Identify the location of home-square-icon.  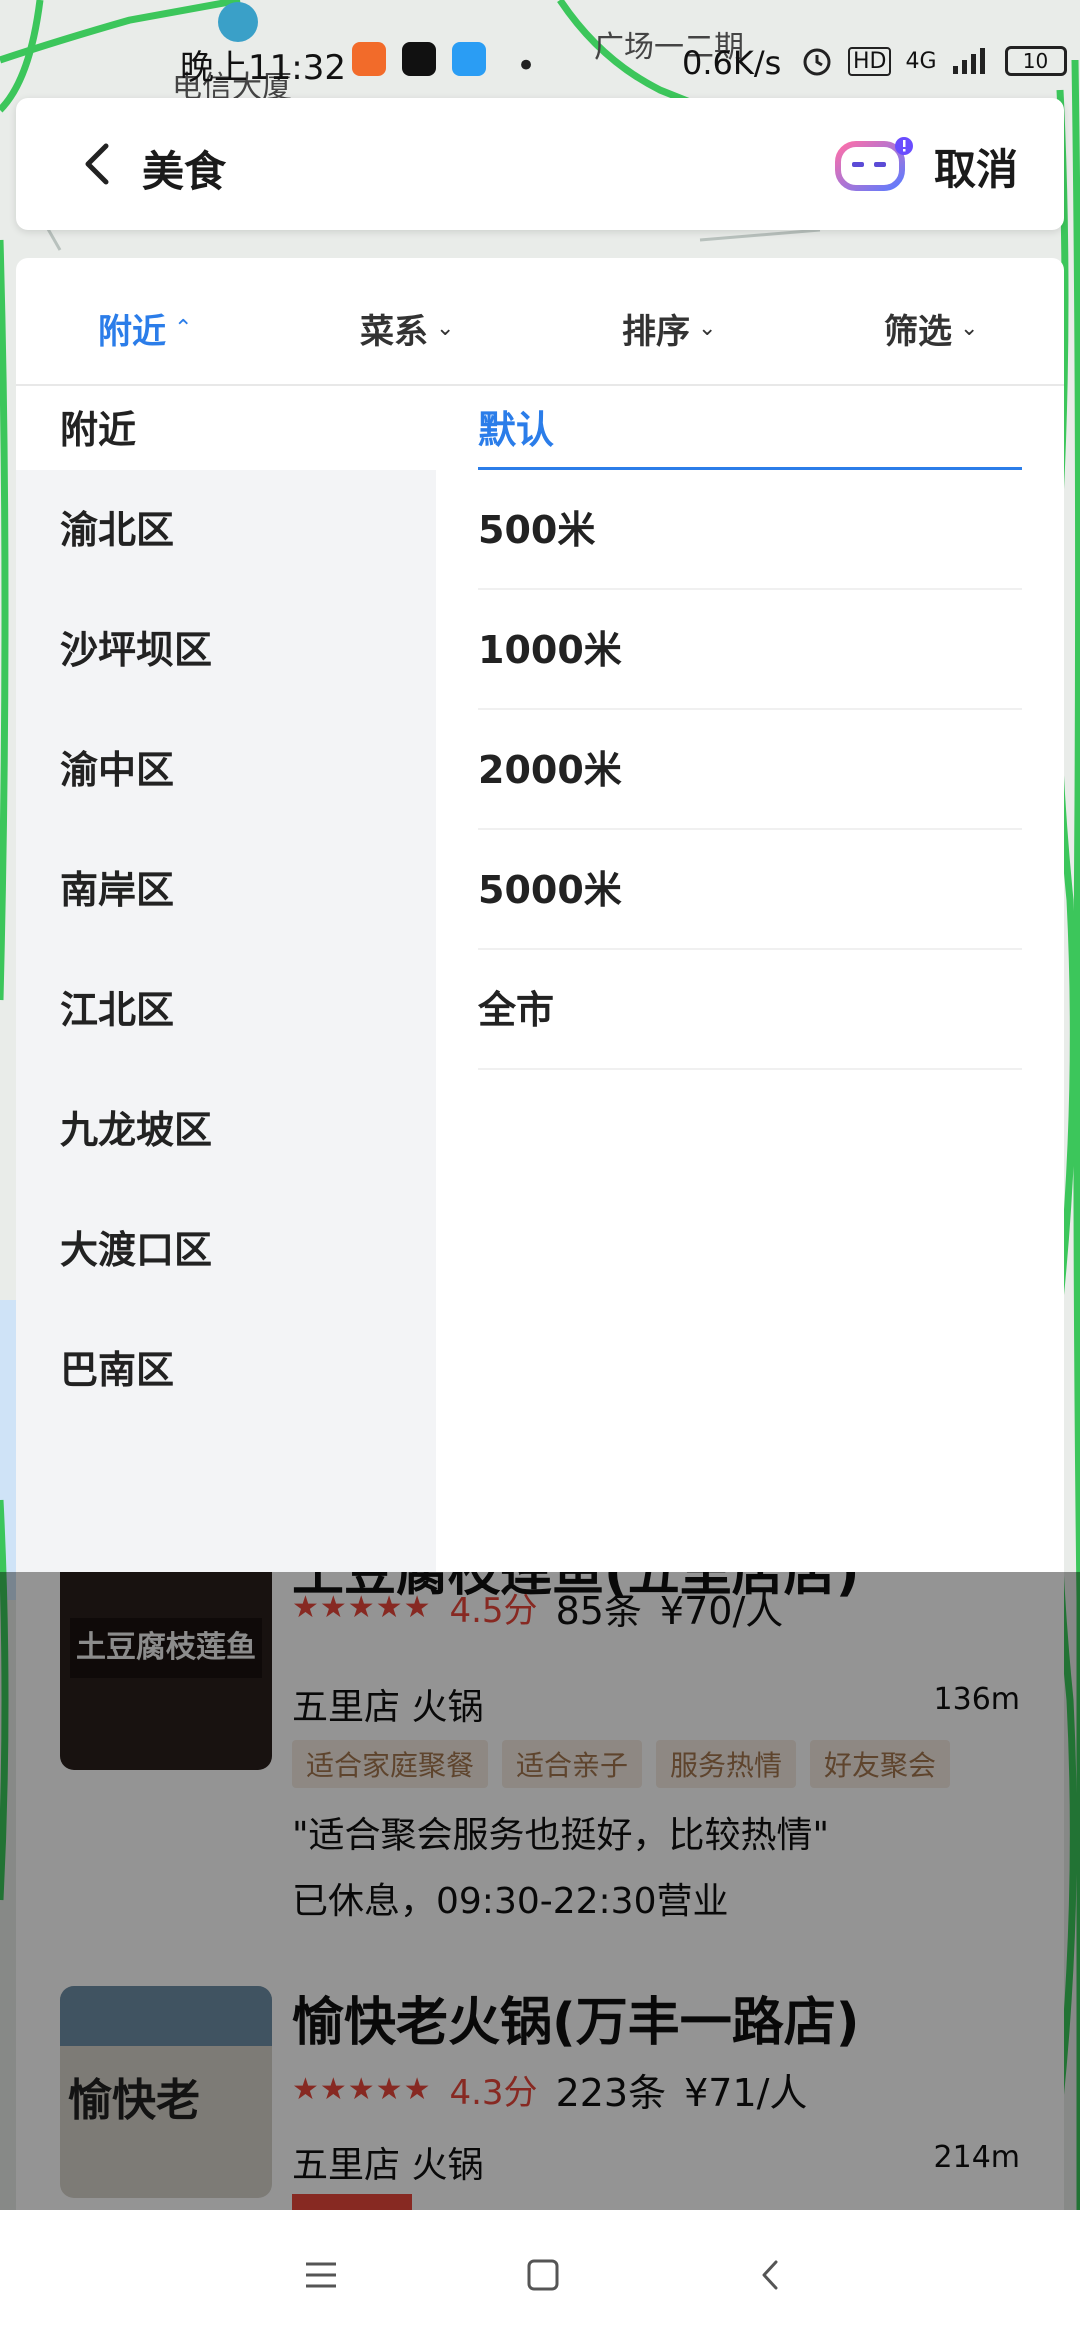
(543, 2275).